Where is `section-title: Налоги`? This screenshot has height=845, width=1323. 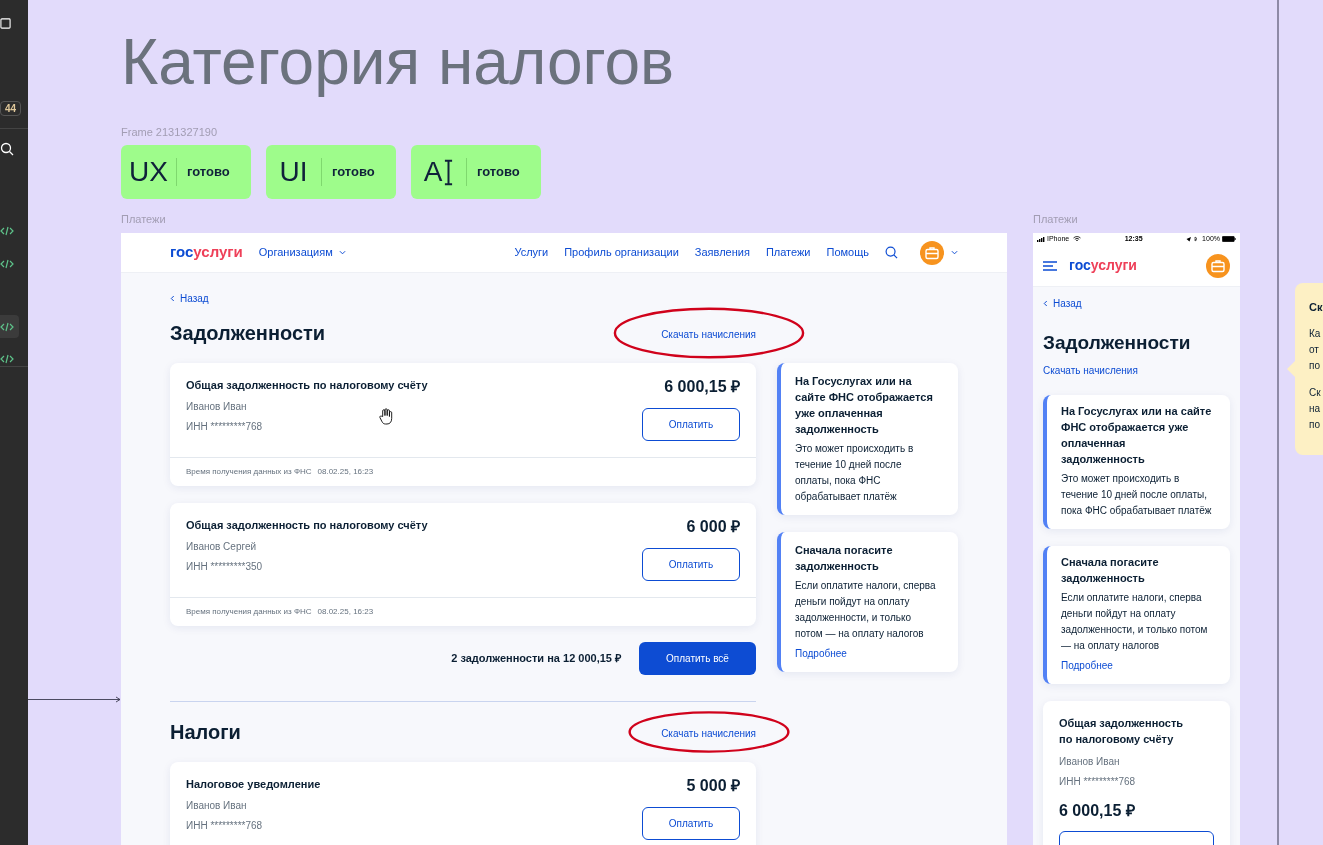
section-title: Налоги is located at coordinates (205, 732).